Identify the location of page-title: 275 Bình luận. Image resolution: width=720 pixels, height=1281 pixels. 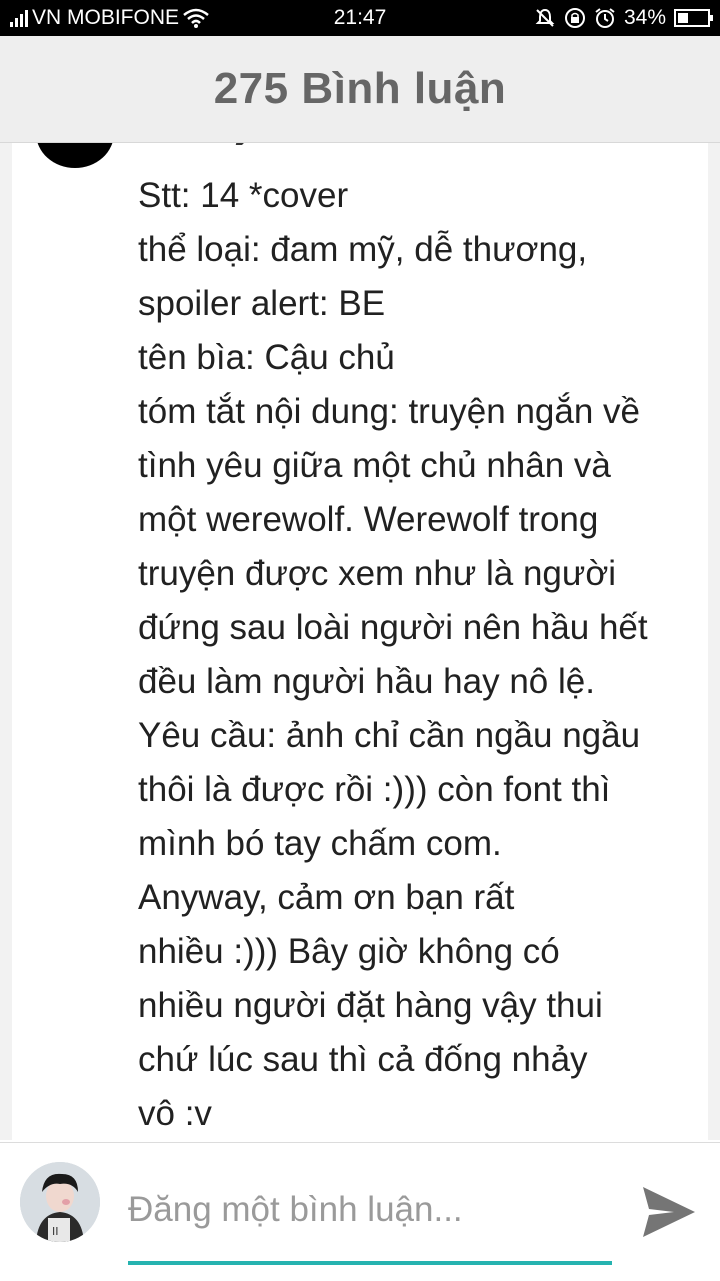
(360, 88).